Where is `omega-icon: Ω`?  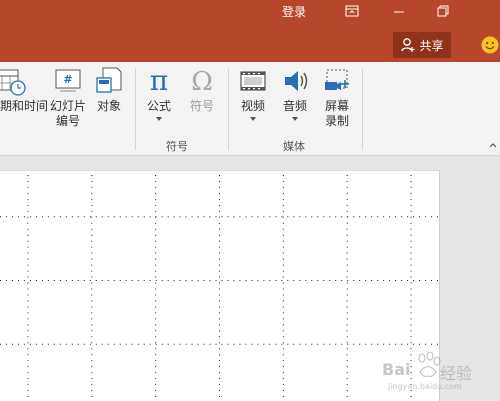
omega-icon: Ω is located at coordinates (202, 81).